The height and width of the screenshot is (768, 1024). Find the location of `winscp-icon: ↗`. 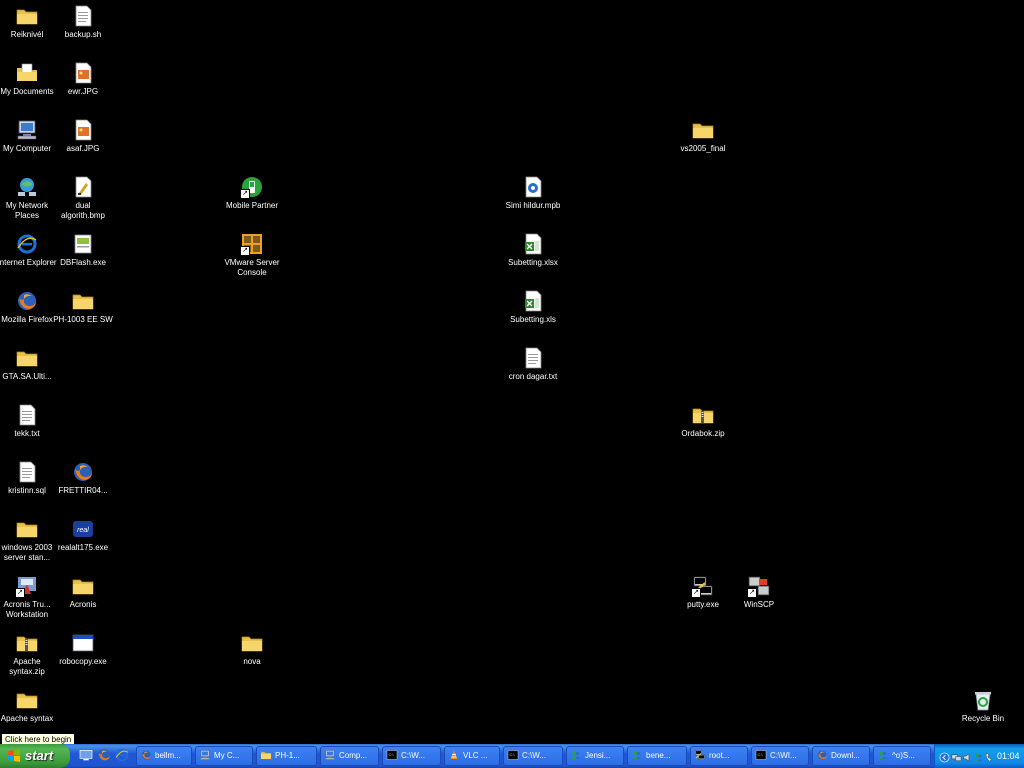

winscp-icon: ↗ is located at coordinates (759, 586).